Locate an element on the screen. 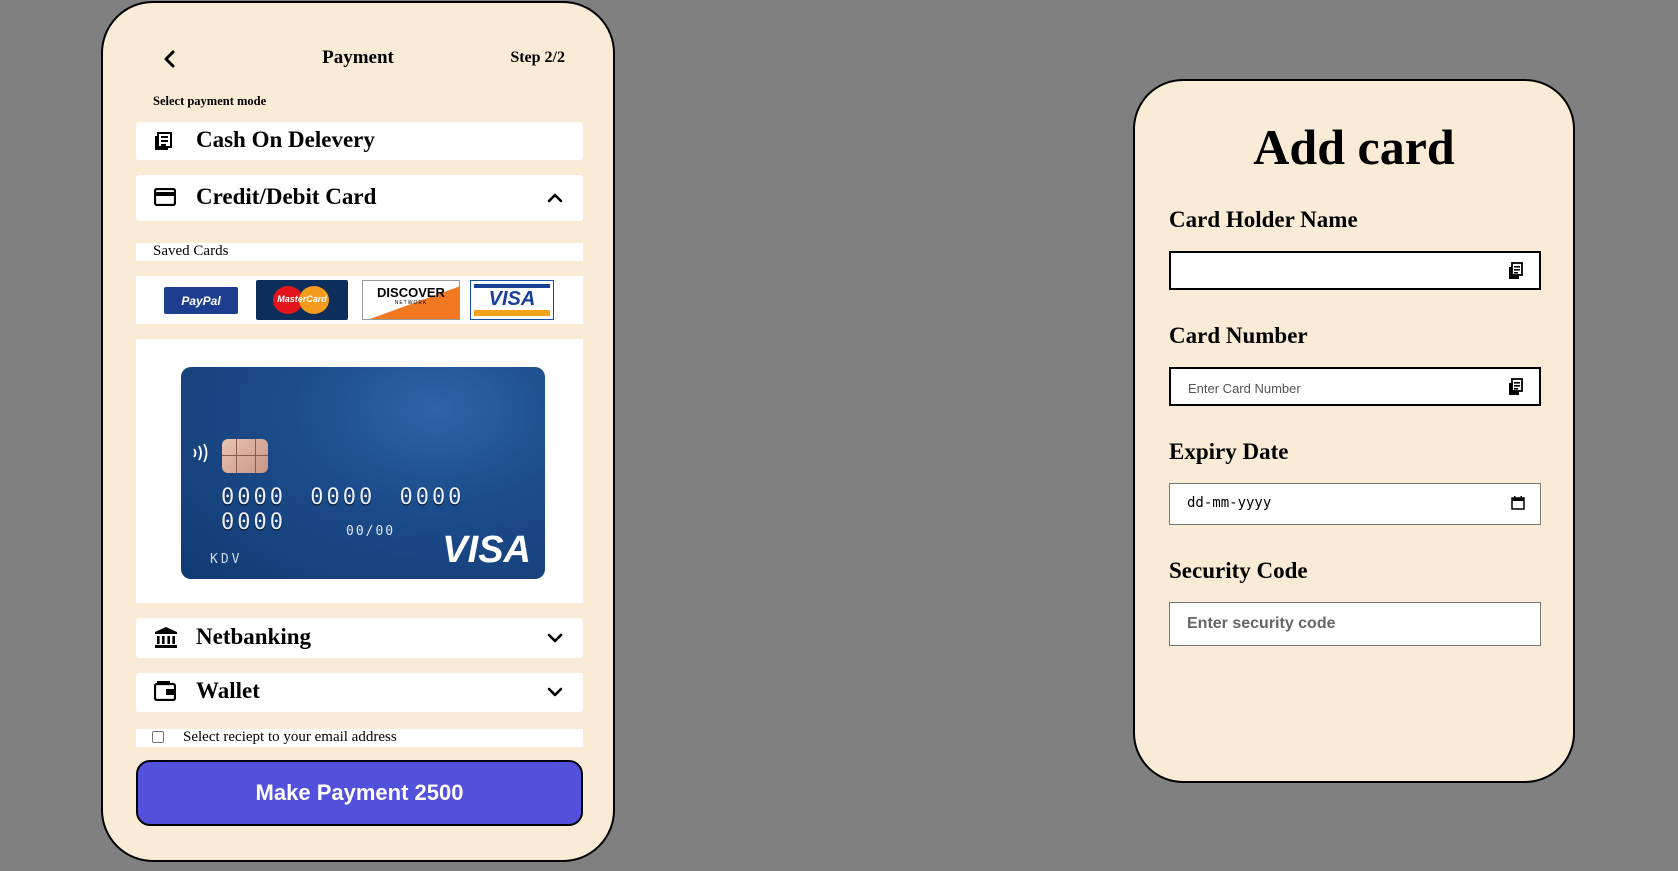 The width and height of the screenshot is (1678, 871). bank-icon is located at coordinates (166, 637).